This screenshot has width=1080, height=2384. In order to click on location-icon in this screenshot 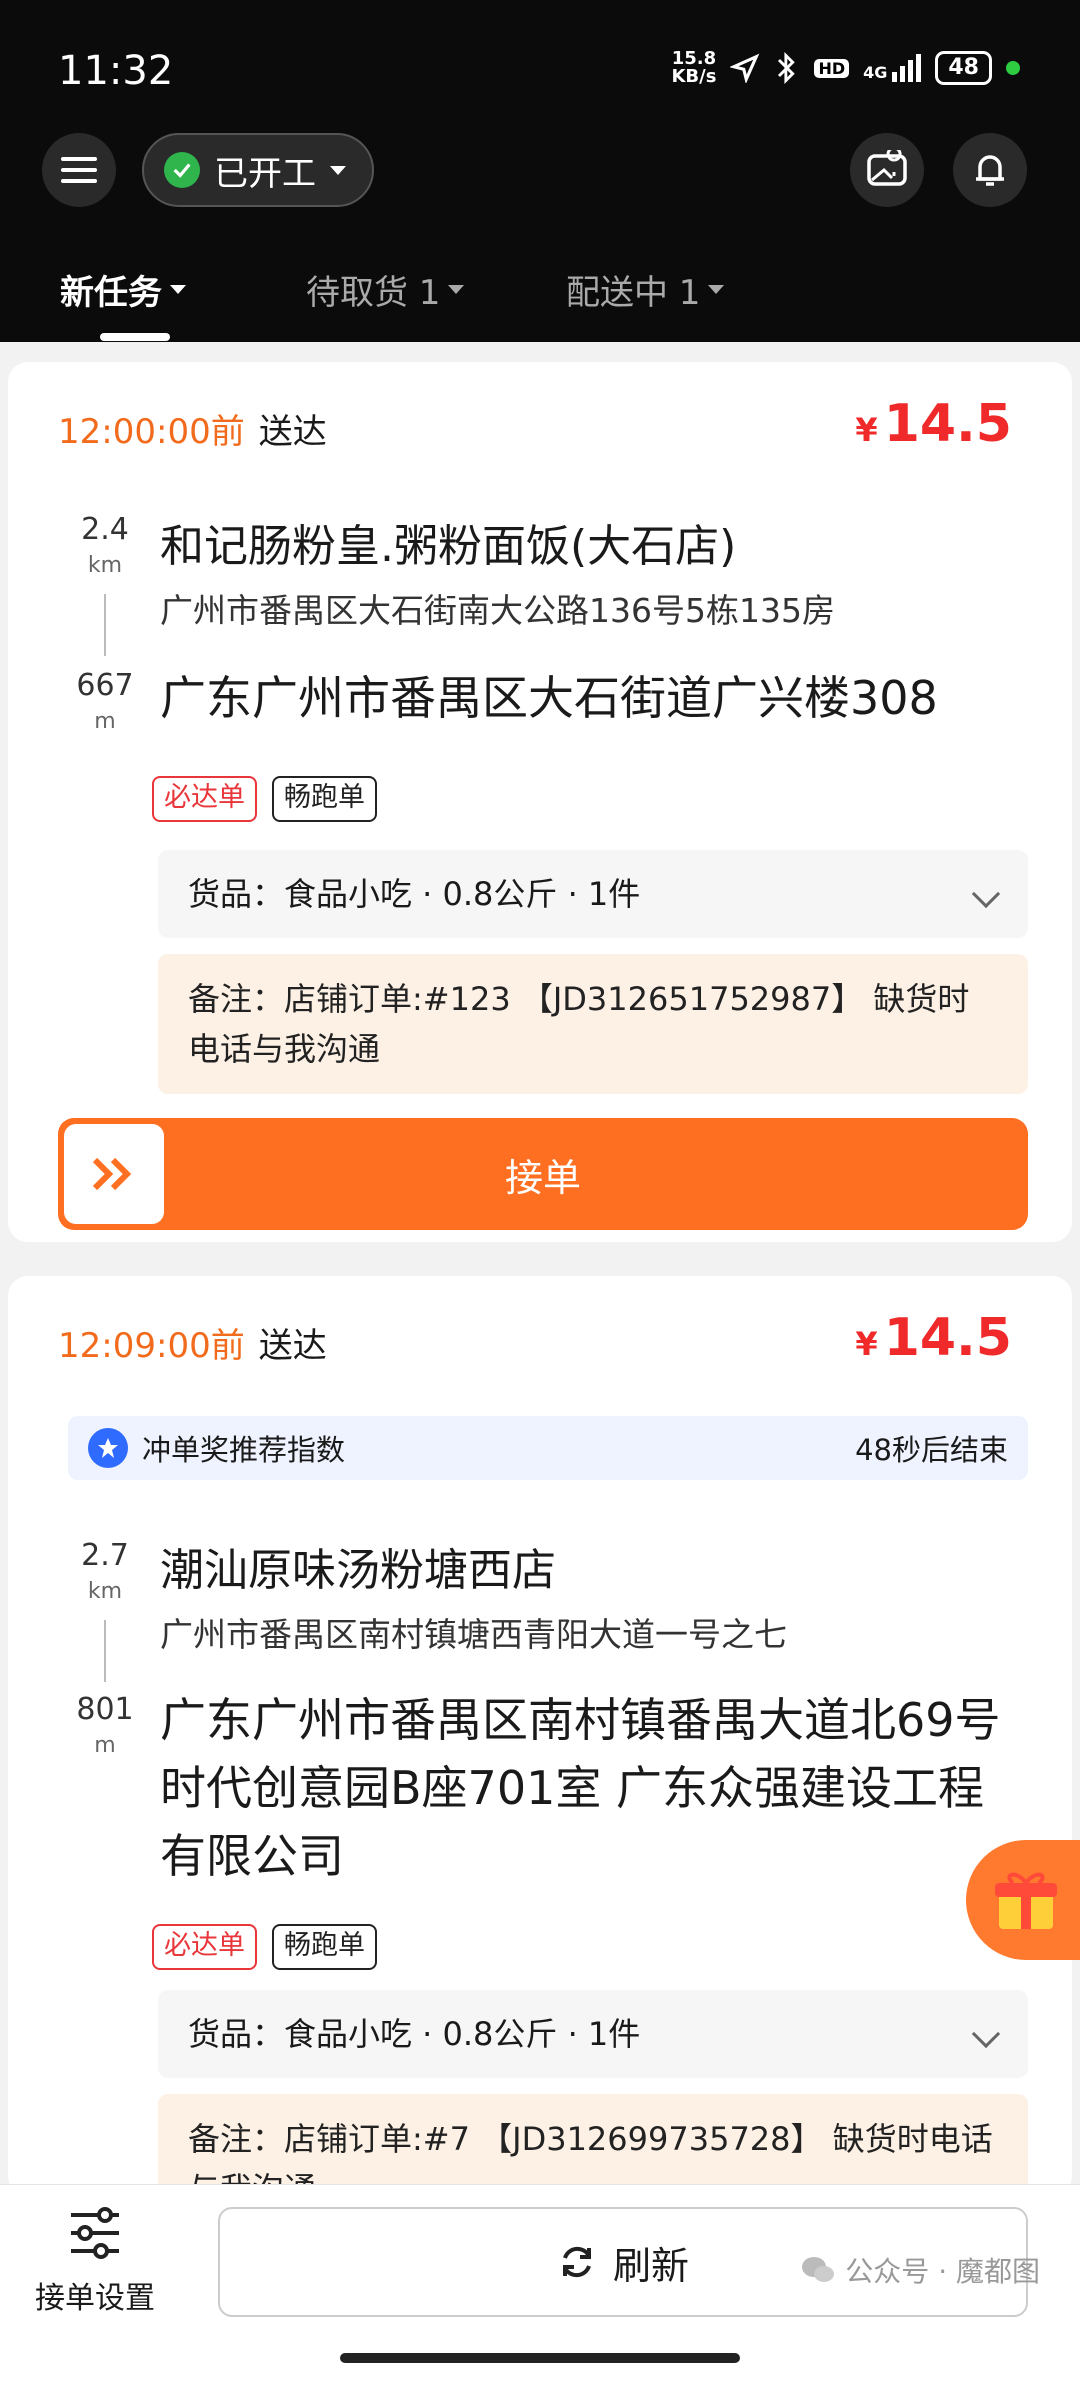, I will do `click(745, 68)`.